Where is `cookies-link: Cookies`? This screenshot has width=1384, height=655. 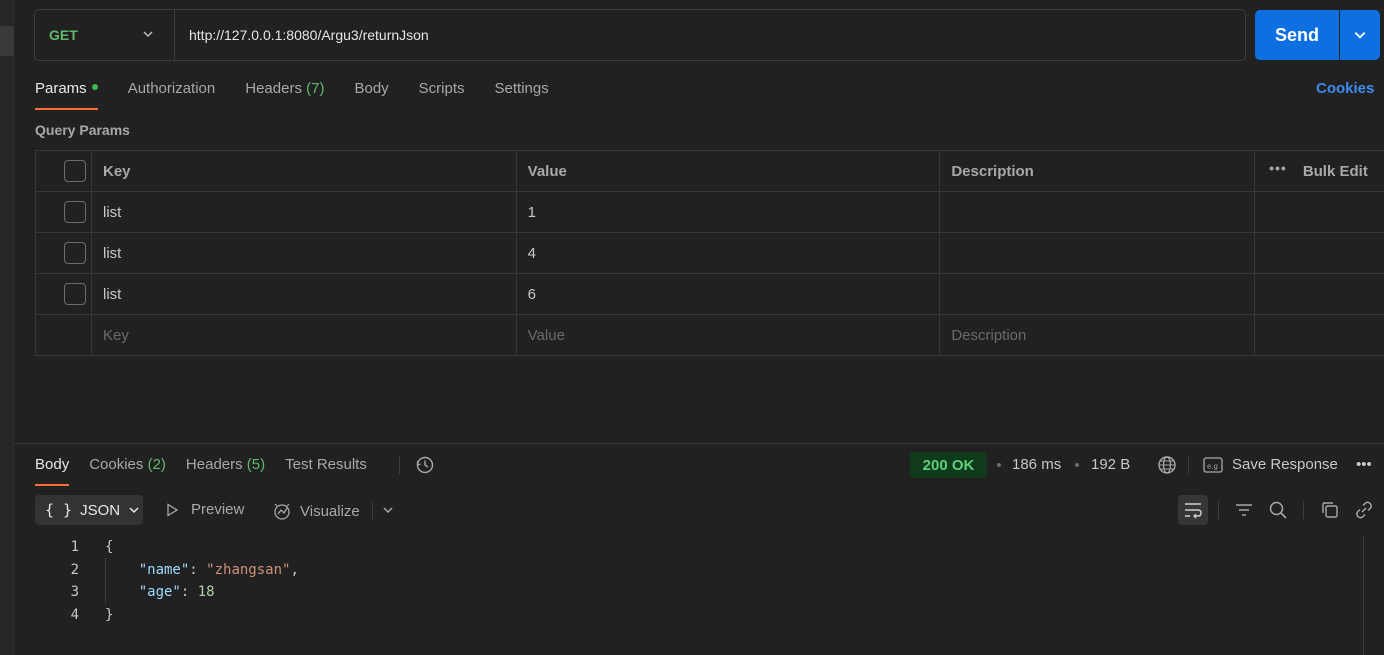
cookies-link: Cookies is located at coordinates (1345, 88).